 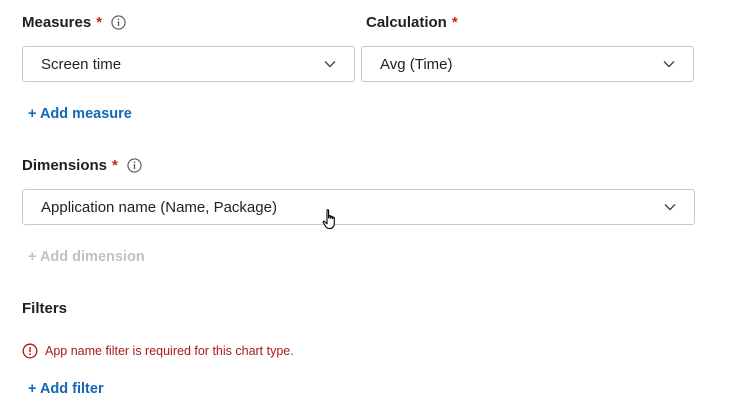 I want to click on calculation-label-text: Calculation, so click(x=406, y=22).